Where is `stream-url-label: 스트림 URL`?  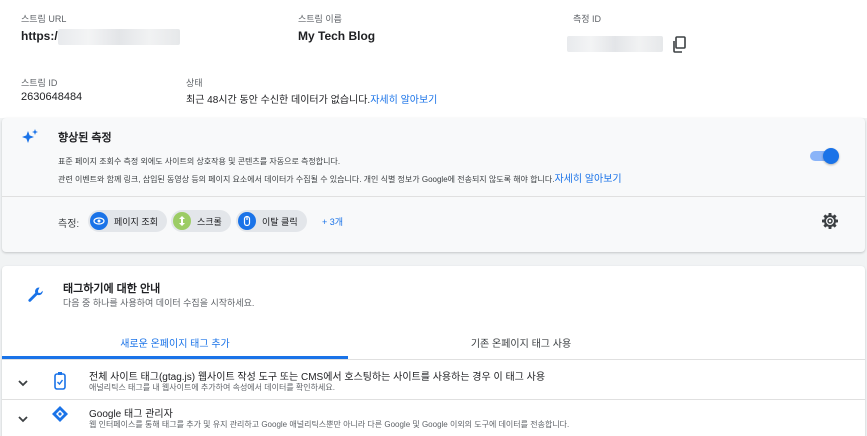
stream-url-label: 스트림 URL is located at coordinates (44, 19).